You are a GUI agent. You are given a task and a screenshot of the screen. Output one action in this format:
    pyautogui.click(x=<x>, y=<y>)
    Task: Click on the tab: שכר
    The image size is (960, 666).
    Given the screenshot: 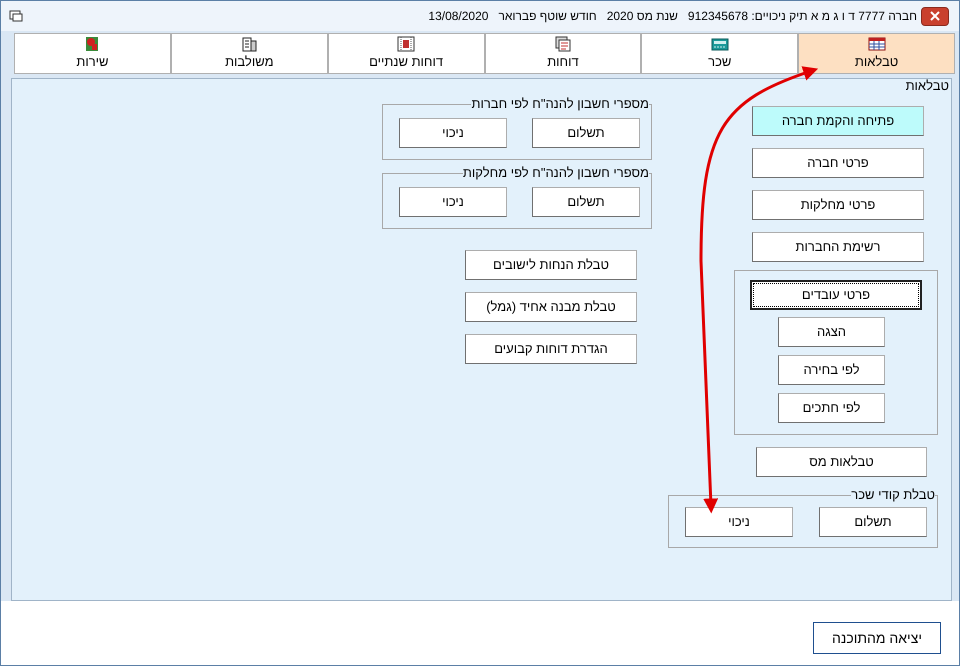 What is the action you would take?
    pyautogui.click(x=719, y=53)
    